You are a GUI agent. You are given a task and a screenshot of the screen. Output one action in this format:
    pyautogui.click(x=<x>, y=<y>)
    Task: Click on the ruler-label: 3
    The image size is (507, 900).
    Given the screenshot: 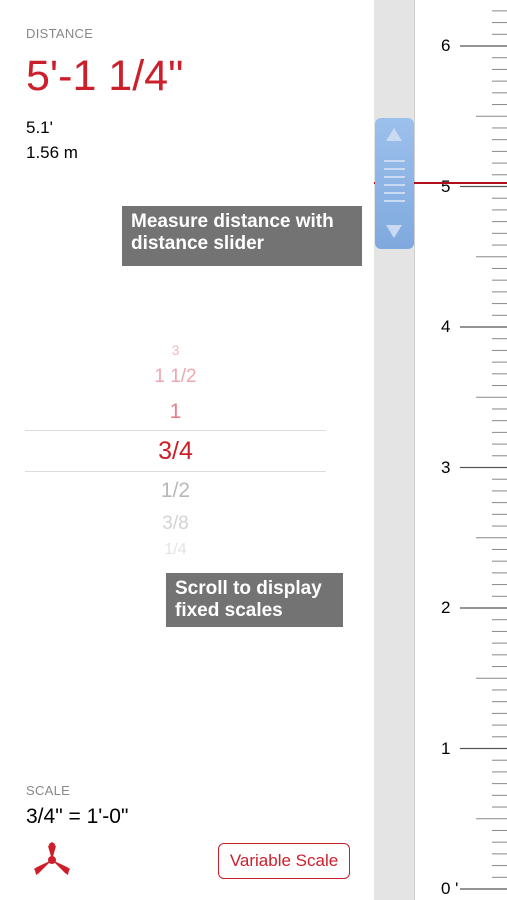 What is the action you would take?
    pyautogui.click(x=447, y=467)
    